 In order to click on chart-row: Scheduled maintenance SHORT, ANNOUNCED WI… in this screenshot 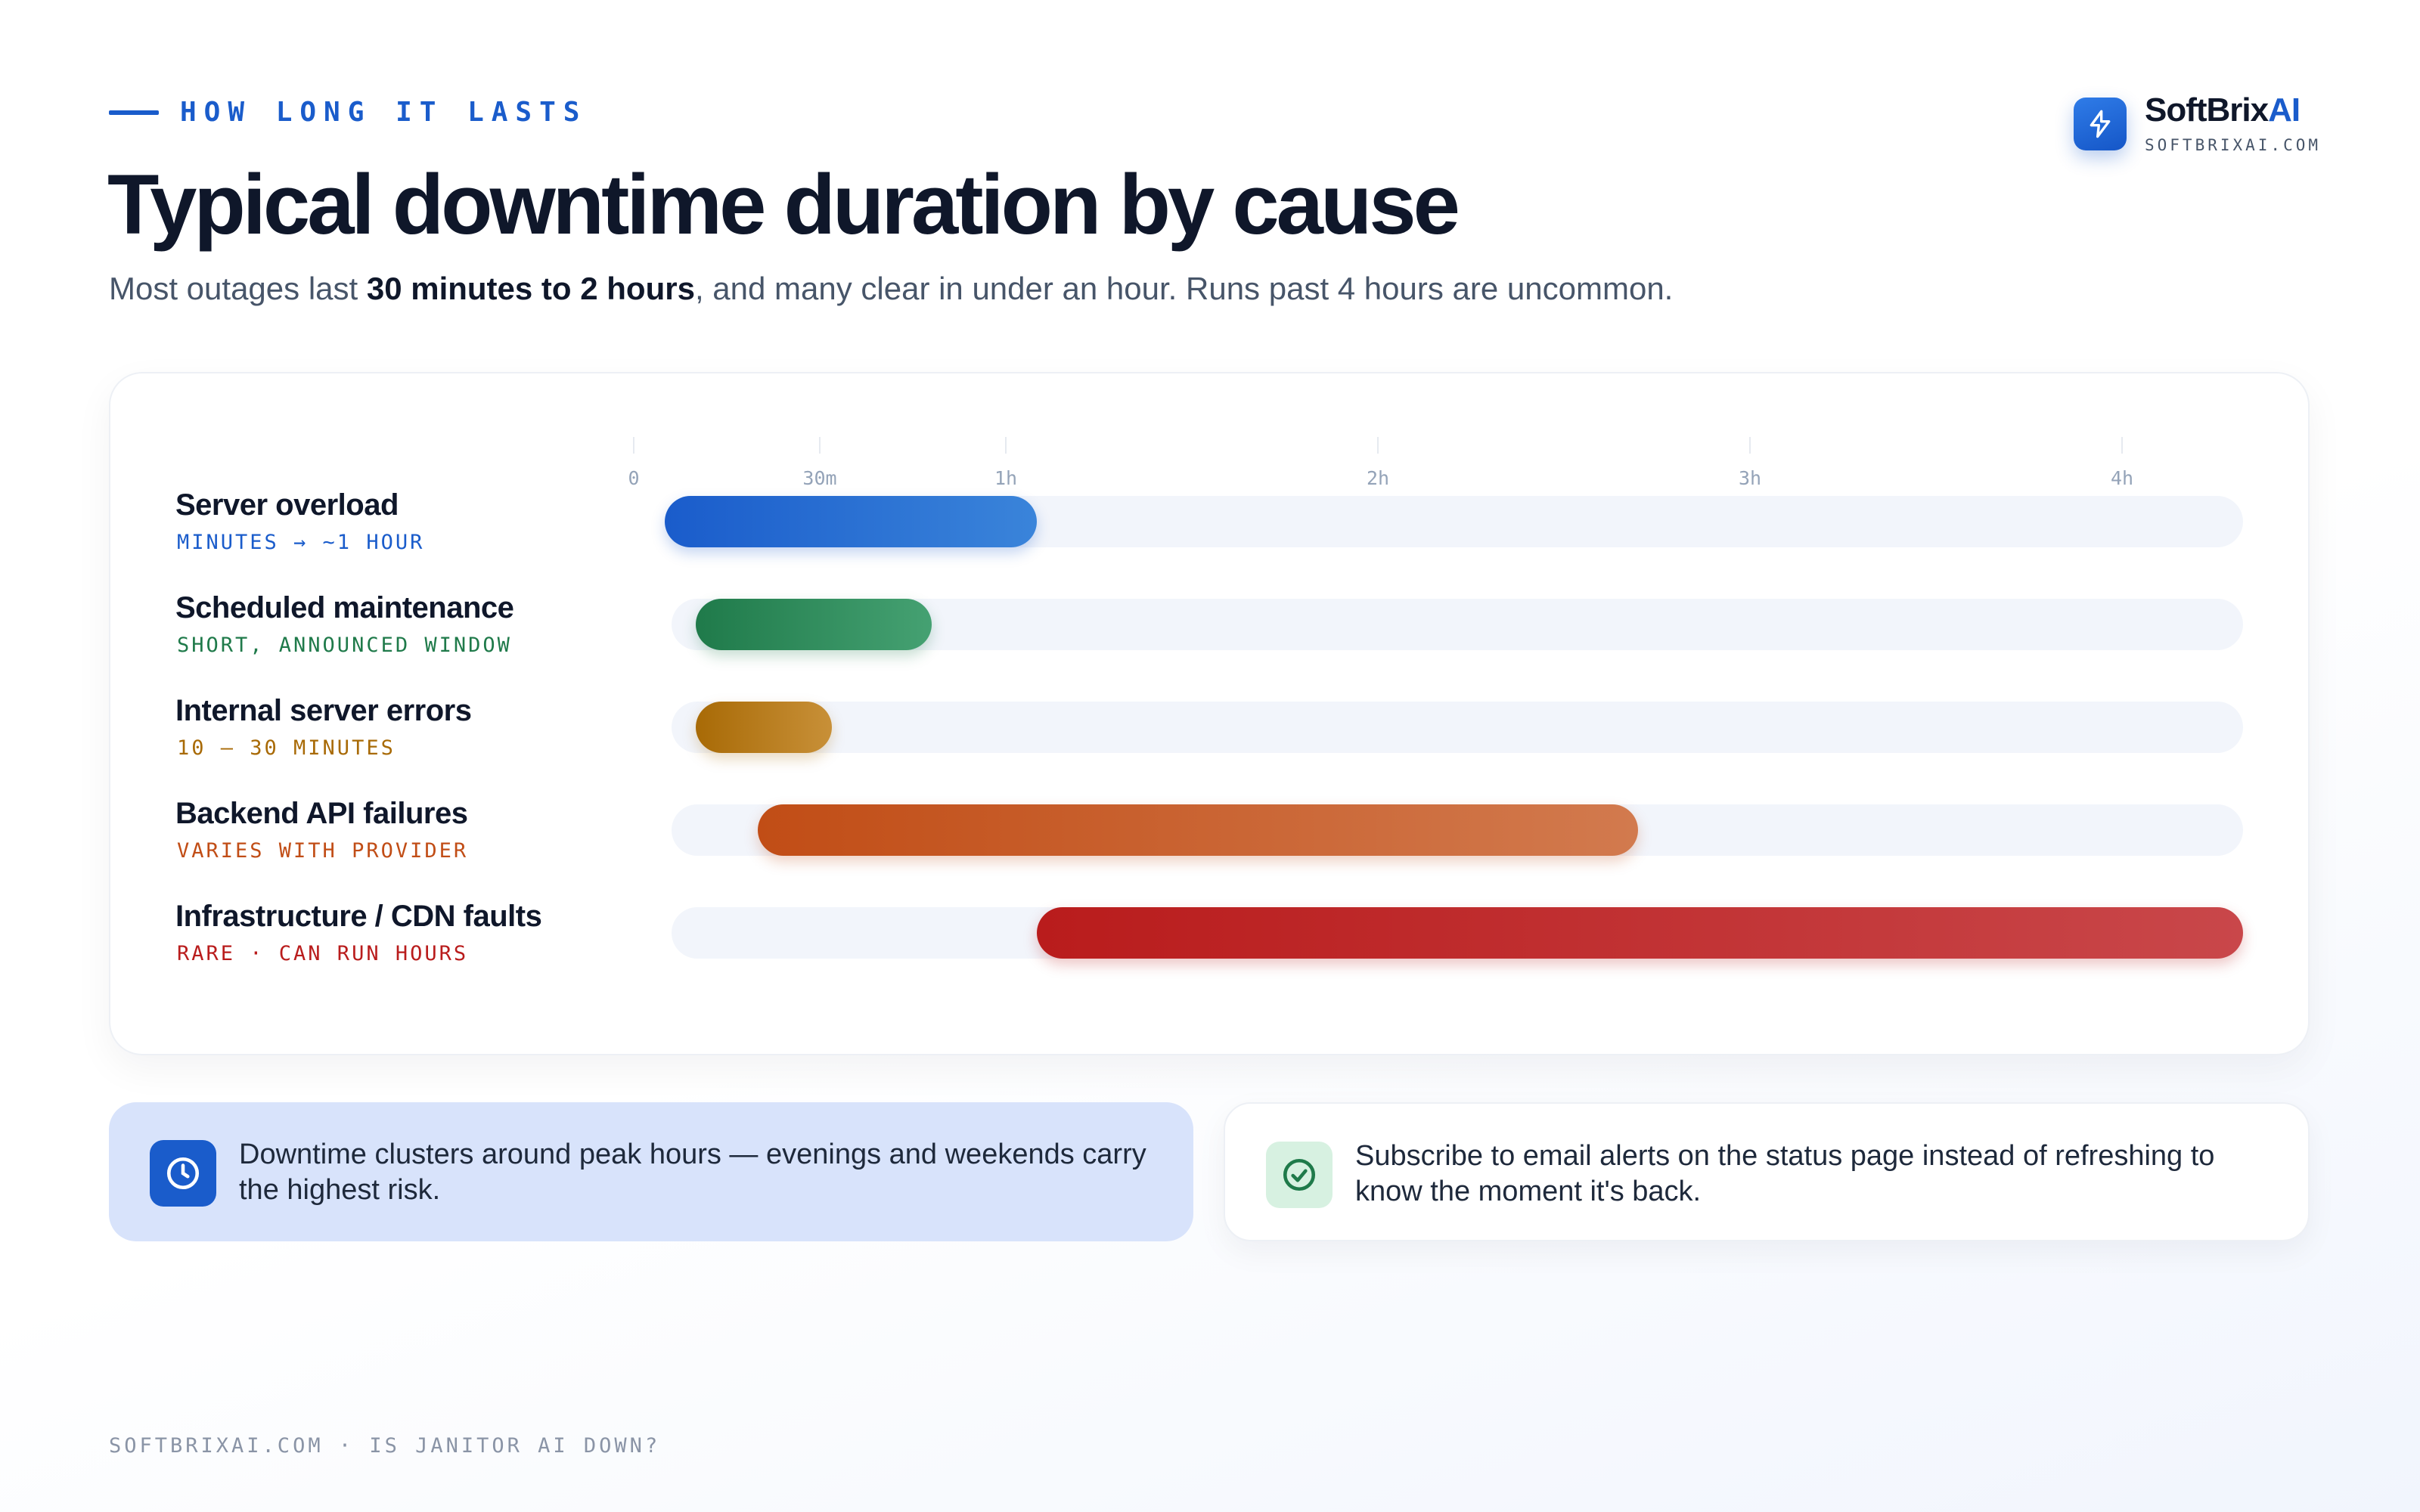, I will do `click(1209, 642)`.